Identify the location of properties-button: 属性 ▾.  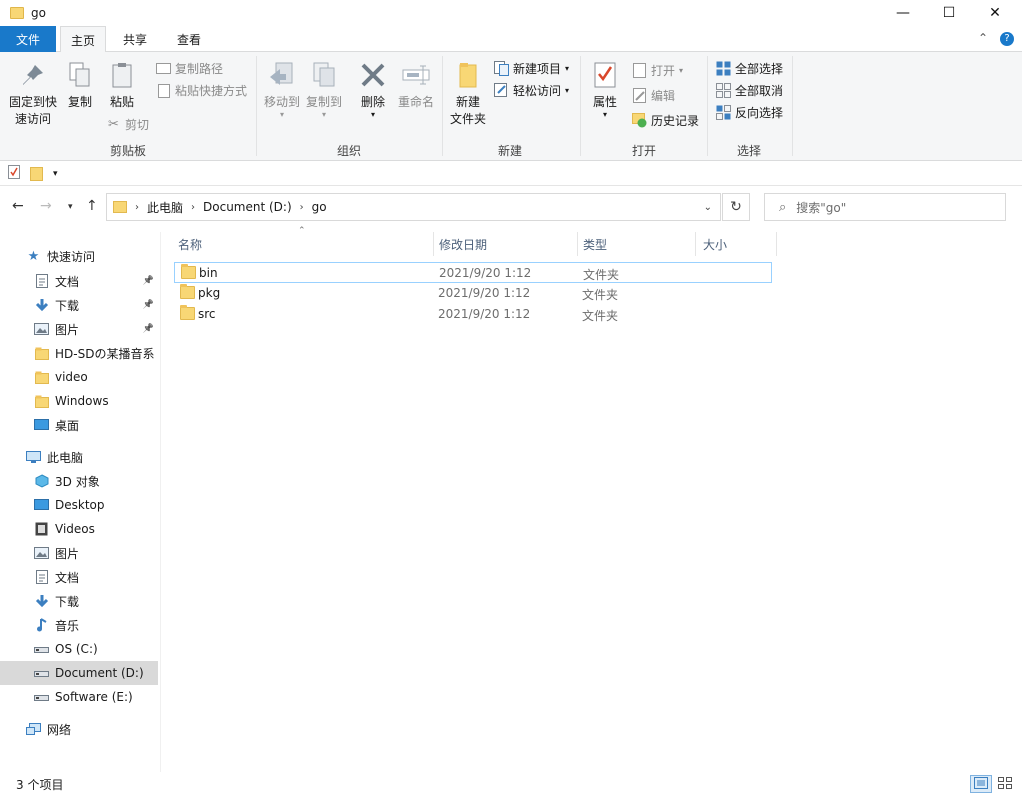
(605, 89).